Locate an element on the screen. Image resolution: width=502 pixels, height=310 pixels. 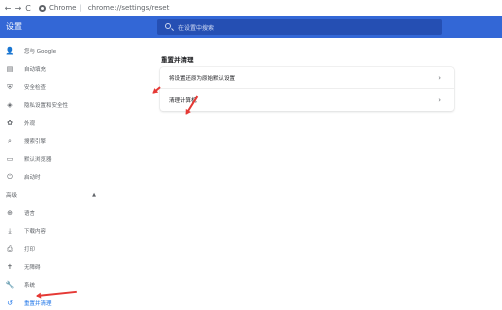
back-icon: ← is located at coordinates (8, 8).